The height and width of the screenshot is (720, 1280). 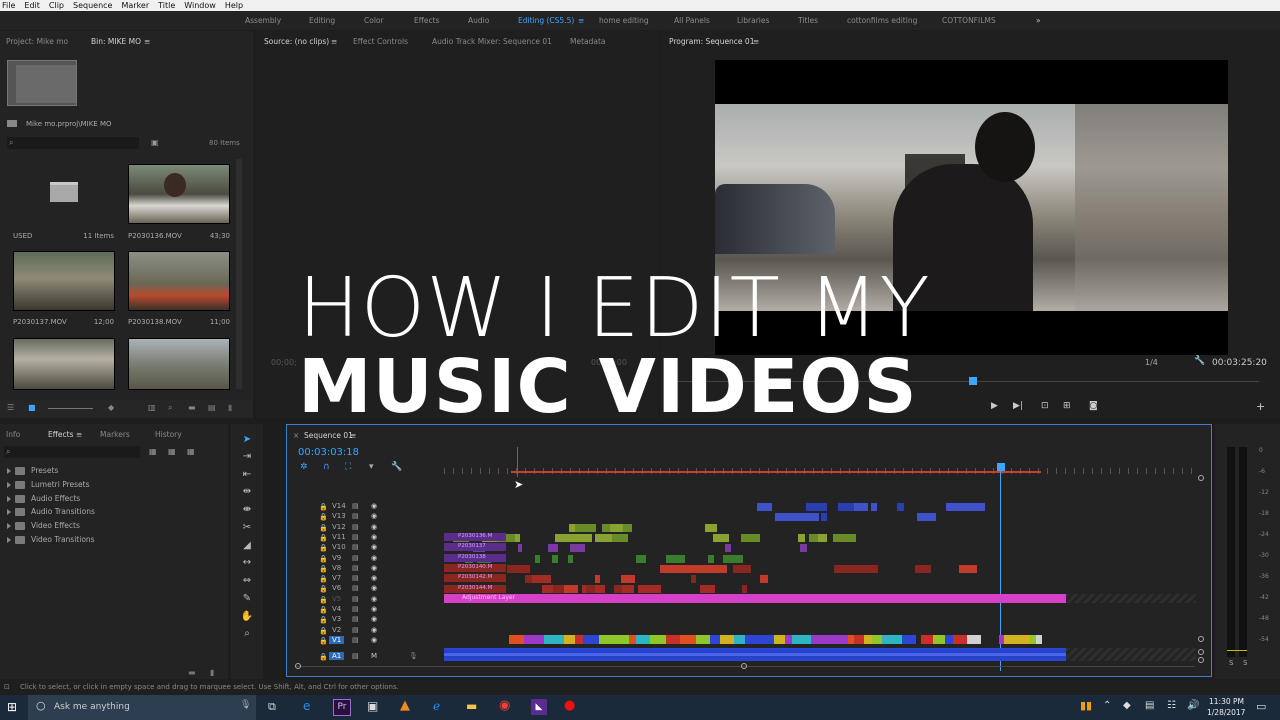 I want to click on list-view-icon: ☰, so click(x=10, y=407).